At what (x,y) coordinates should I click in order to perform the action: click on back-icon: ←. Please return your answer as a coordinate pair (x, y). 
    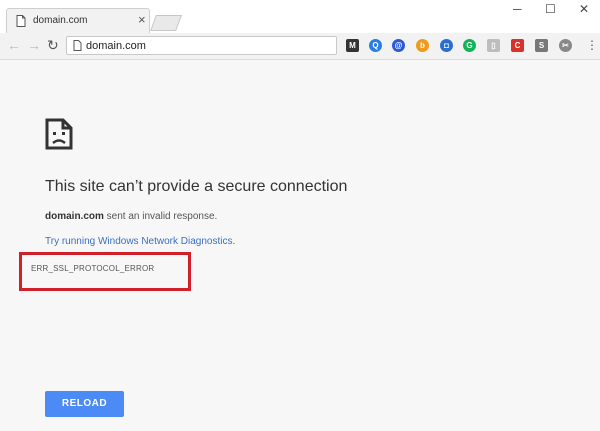
    Looking at the image, I should click on (14, 45).